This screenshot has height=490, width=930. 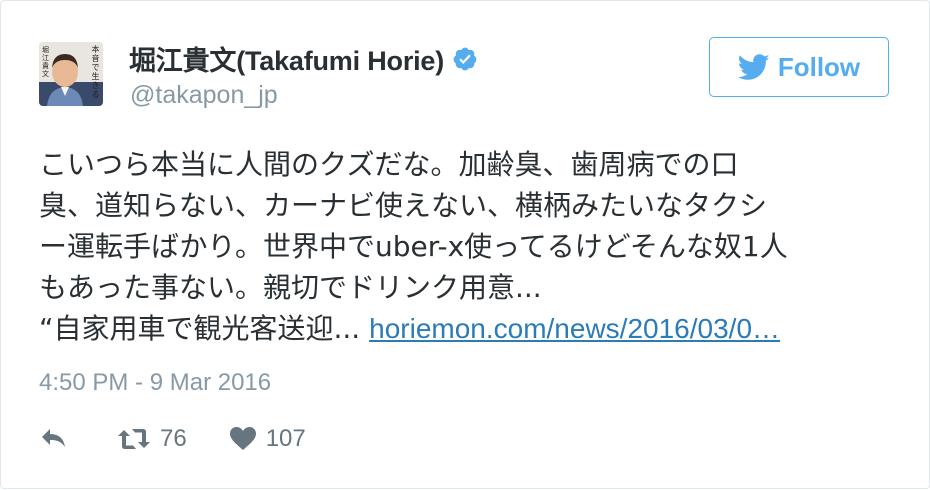 I want to click on reply-icon, so click(x=53, y=438).